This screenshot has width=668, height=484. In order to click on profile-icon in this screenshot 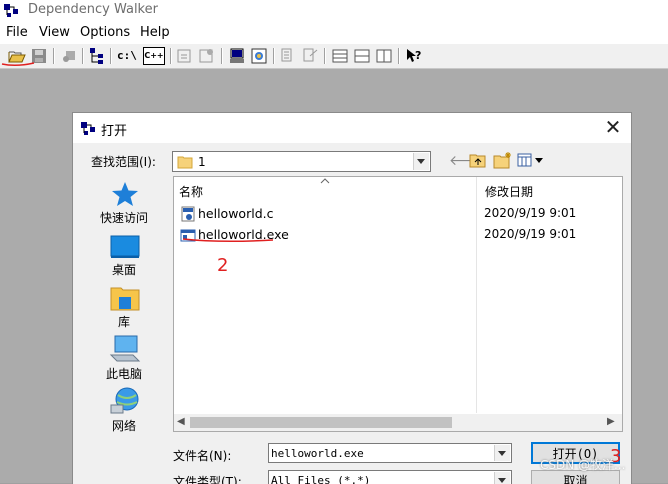, I will do `click(207, 56)`.